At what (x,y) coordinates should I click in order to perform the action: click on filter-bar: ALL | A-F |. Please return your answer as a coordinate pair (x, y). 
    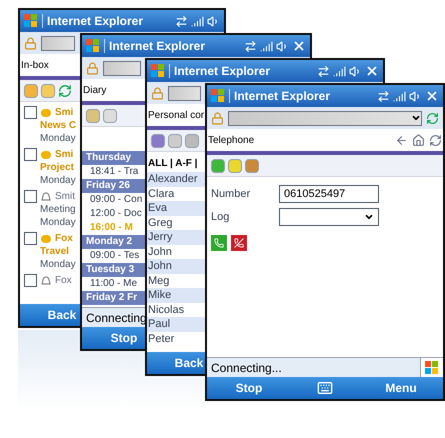
    Looking at the image, I should click on (173, 164).